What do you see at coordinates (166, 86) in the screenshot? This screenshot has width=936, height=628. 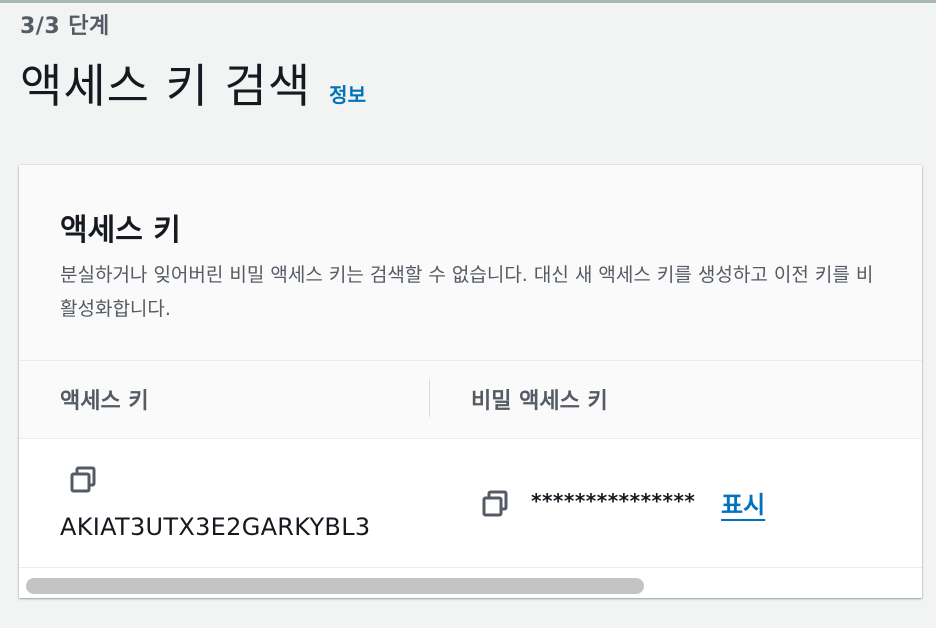 I see `page-title: 액세스 키 검색` at bounding box center [166, 86].